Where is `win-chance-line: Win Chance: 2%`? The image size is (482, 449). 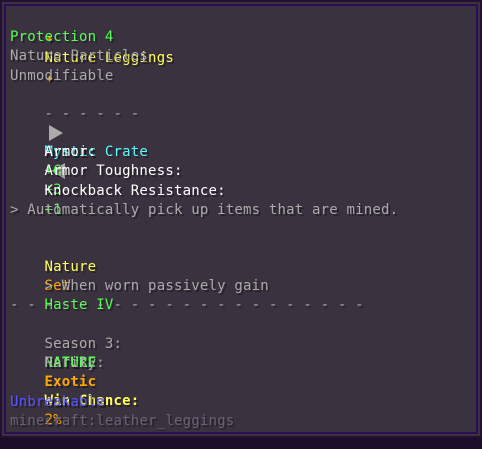 win-chance-line: Win Chance: 2% is located at coordinates (75, 400).